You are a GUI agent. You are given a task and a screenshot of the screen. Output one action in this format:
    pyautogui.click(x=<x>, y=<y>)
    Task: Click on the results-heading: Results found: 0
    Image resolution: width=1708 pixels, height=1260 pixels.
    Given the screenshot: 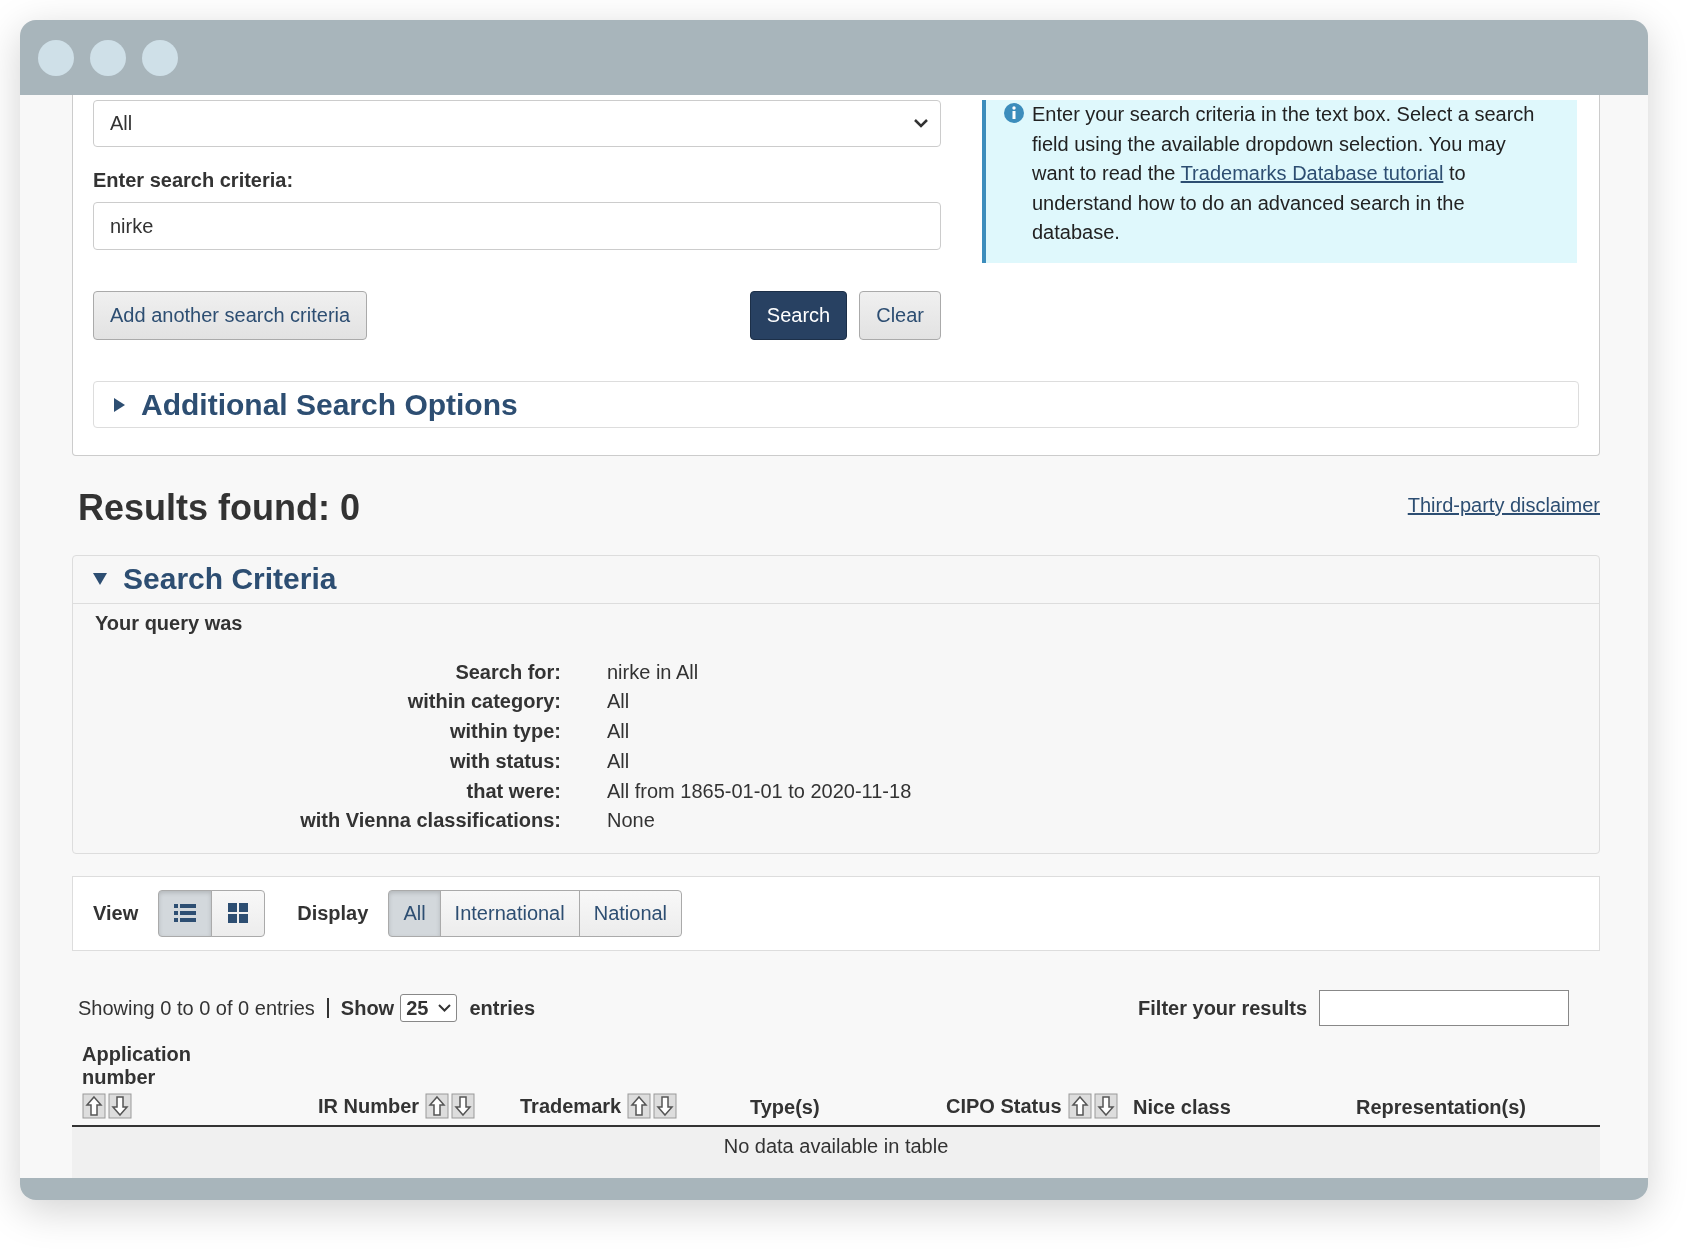 What is the action you would take?
    pyautogui.click(x=218, y=508)
    